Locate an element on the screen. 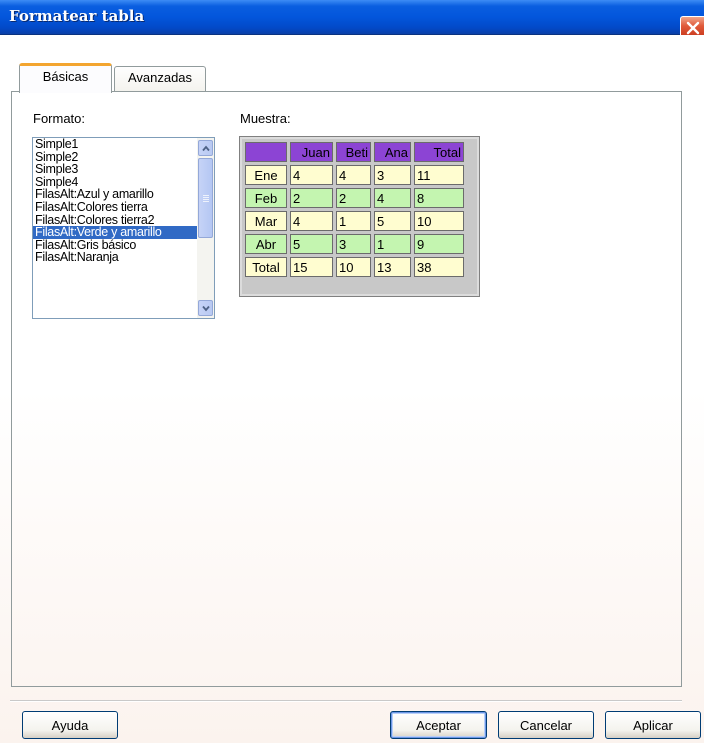 This screenshot has height=743, width=704. sample-cell: 15 is located at coordinates (311, 267).